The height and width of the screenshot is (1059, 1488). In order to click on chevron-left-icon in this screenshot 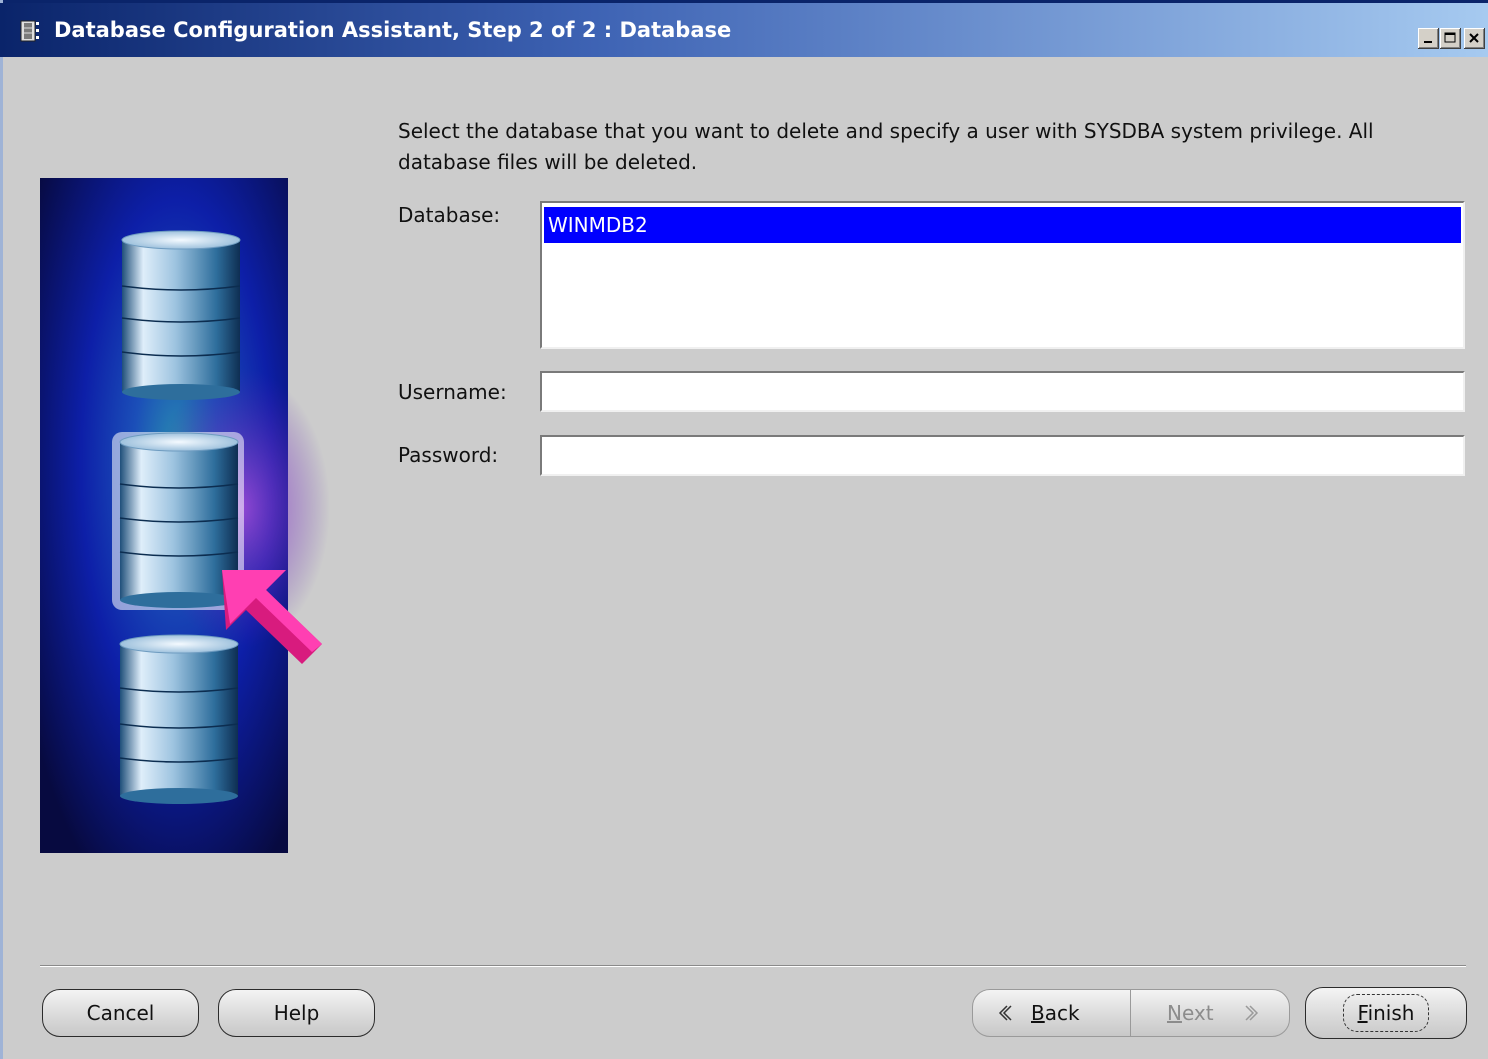, I will do `click(1005, 1013)`.